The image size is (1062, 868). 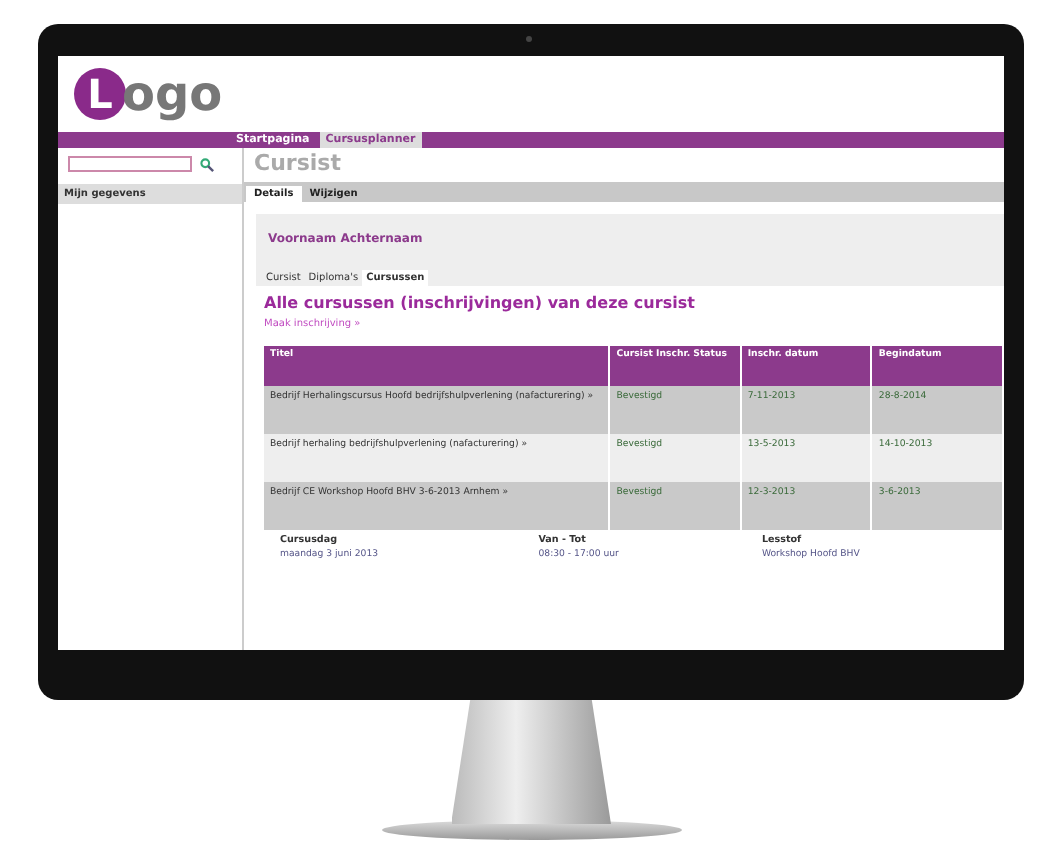 What do you see at coordinates (100, 94) in the screenshot?
I see `logo-initial: L` at bounding box center [100, 94].